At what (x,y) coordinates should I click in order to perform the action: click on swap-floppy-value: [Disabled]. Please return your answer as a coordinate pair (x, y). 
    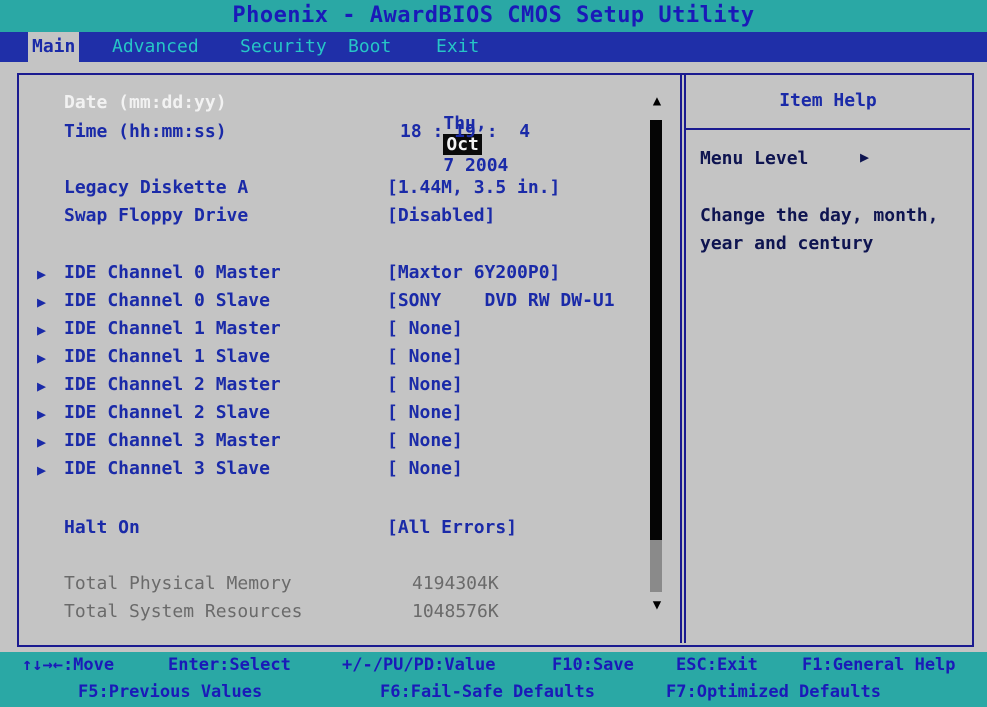
    Looking at the image, I should click on (441, 215).